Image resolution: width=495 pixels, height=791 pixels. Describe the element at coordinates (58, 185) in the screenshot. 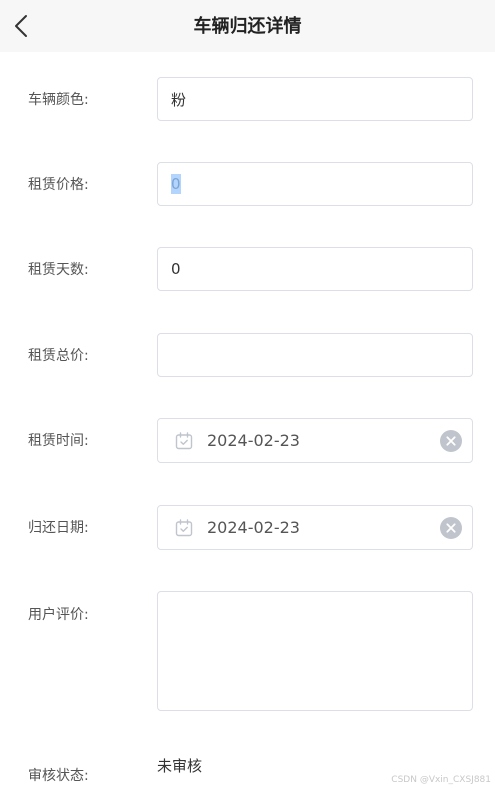

I see `price-label: 租赁价格:` at that location.